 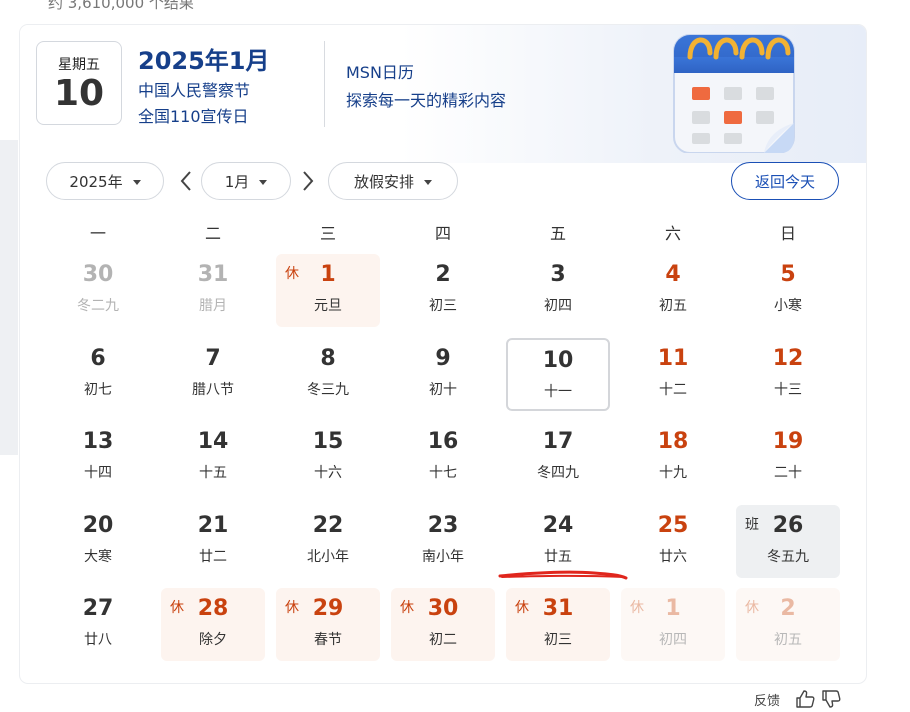 I want to click on day-number: 7, so click(x=213, y=358).